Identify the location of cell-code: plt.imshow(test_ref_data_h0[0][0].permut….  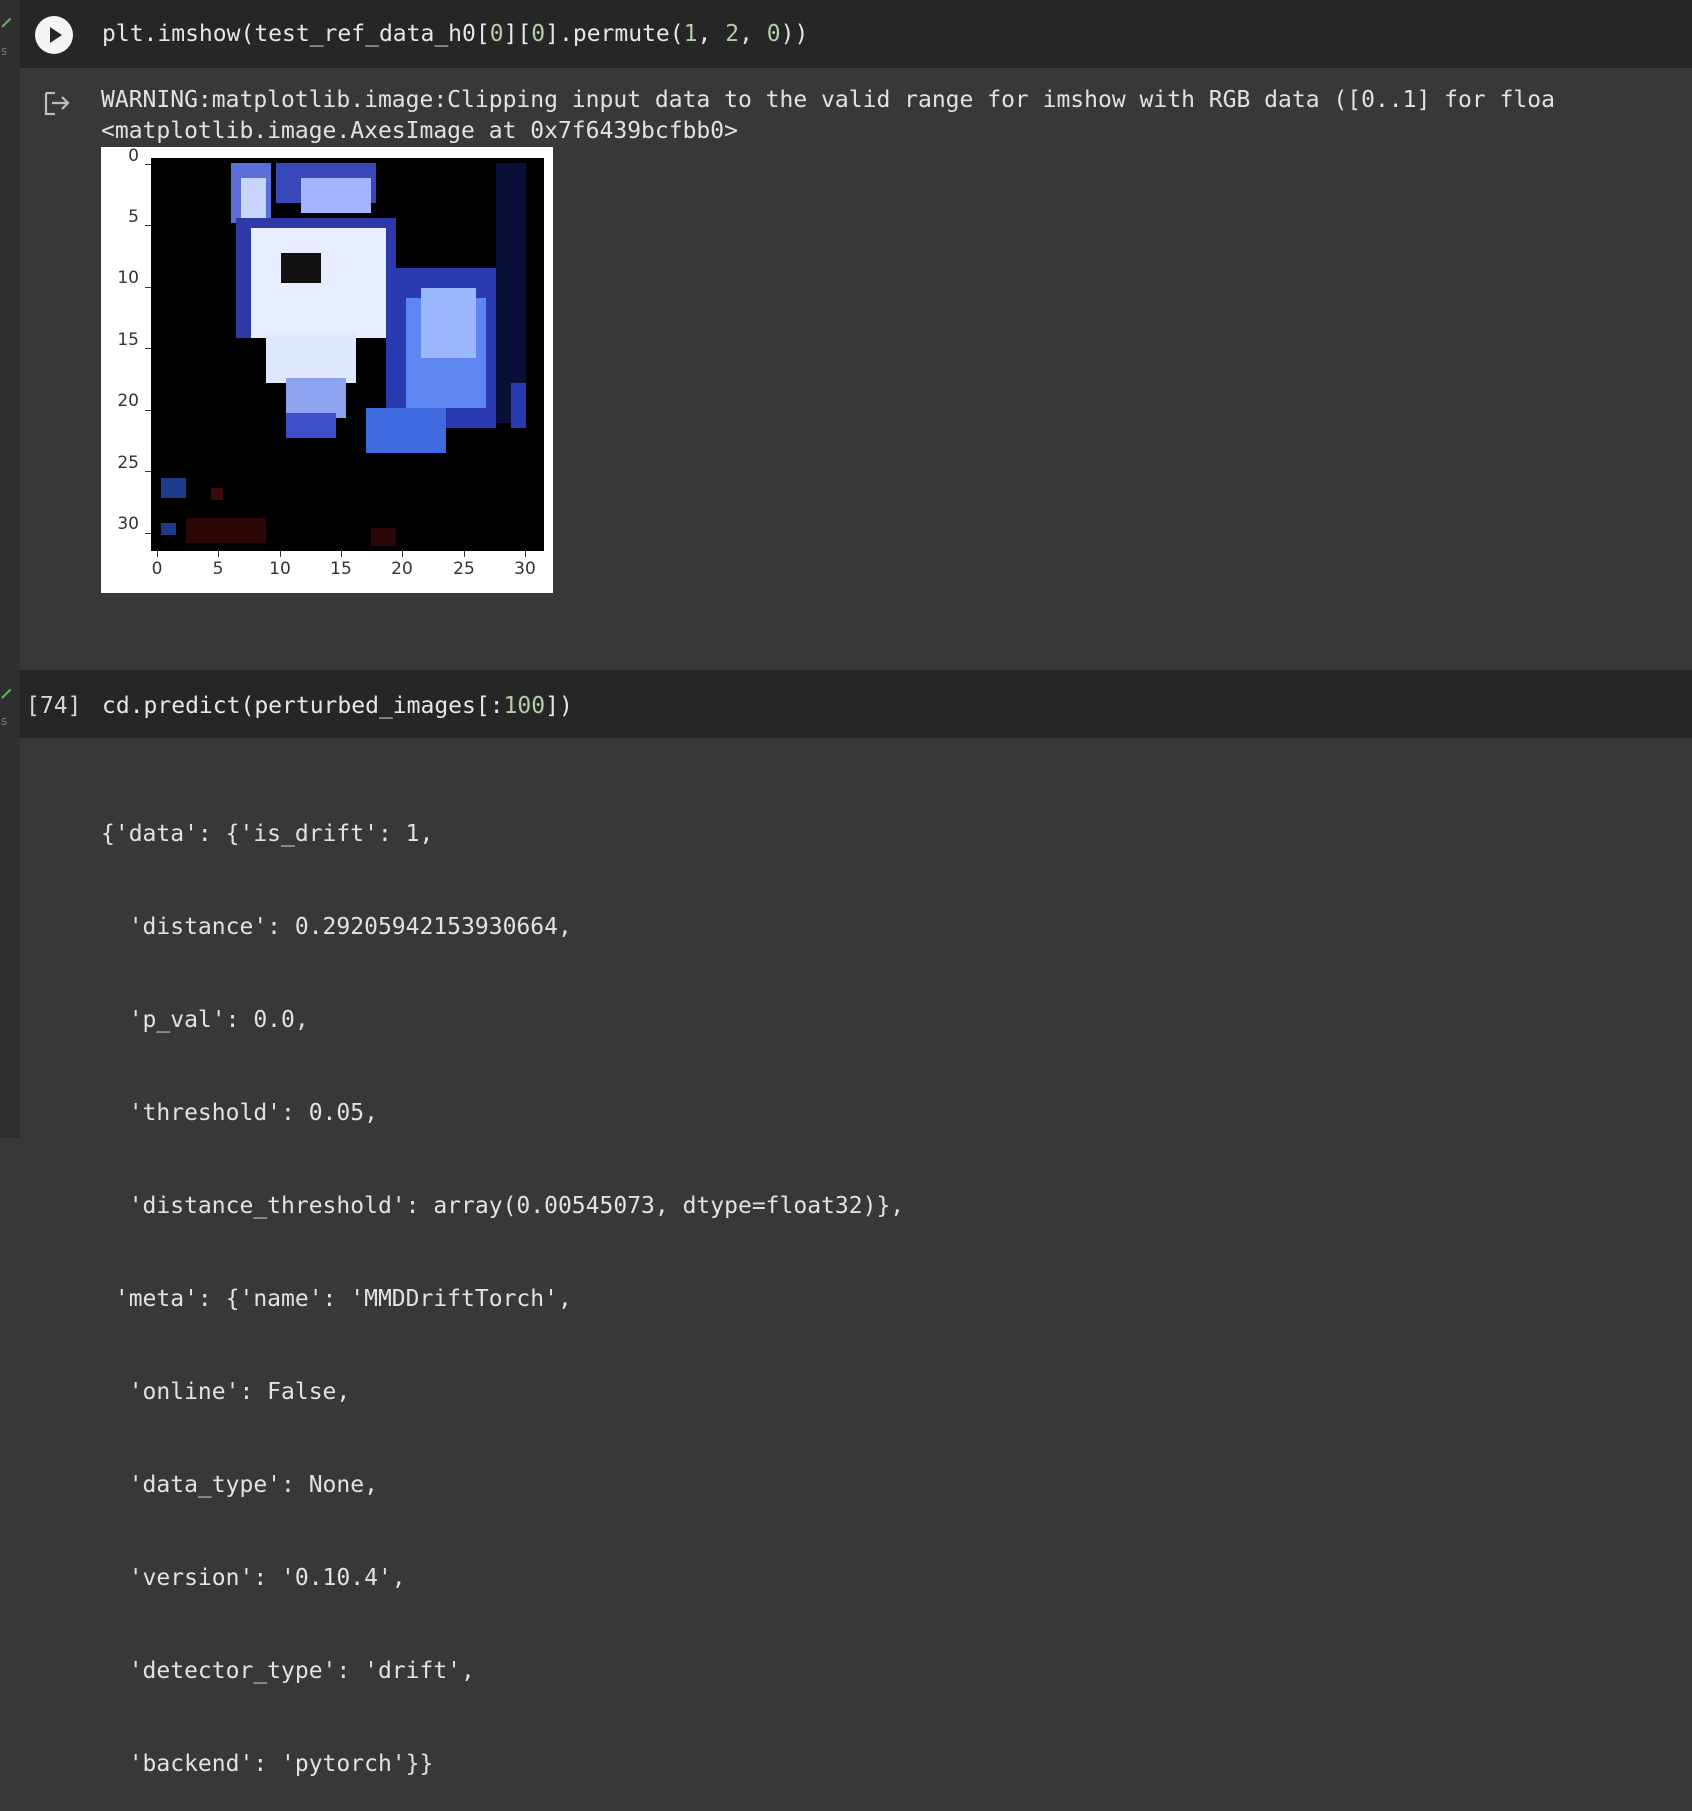
(455, 34).